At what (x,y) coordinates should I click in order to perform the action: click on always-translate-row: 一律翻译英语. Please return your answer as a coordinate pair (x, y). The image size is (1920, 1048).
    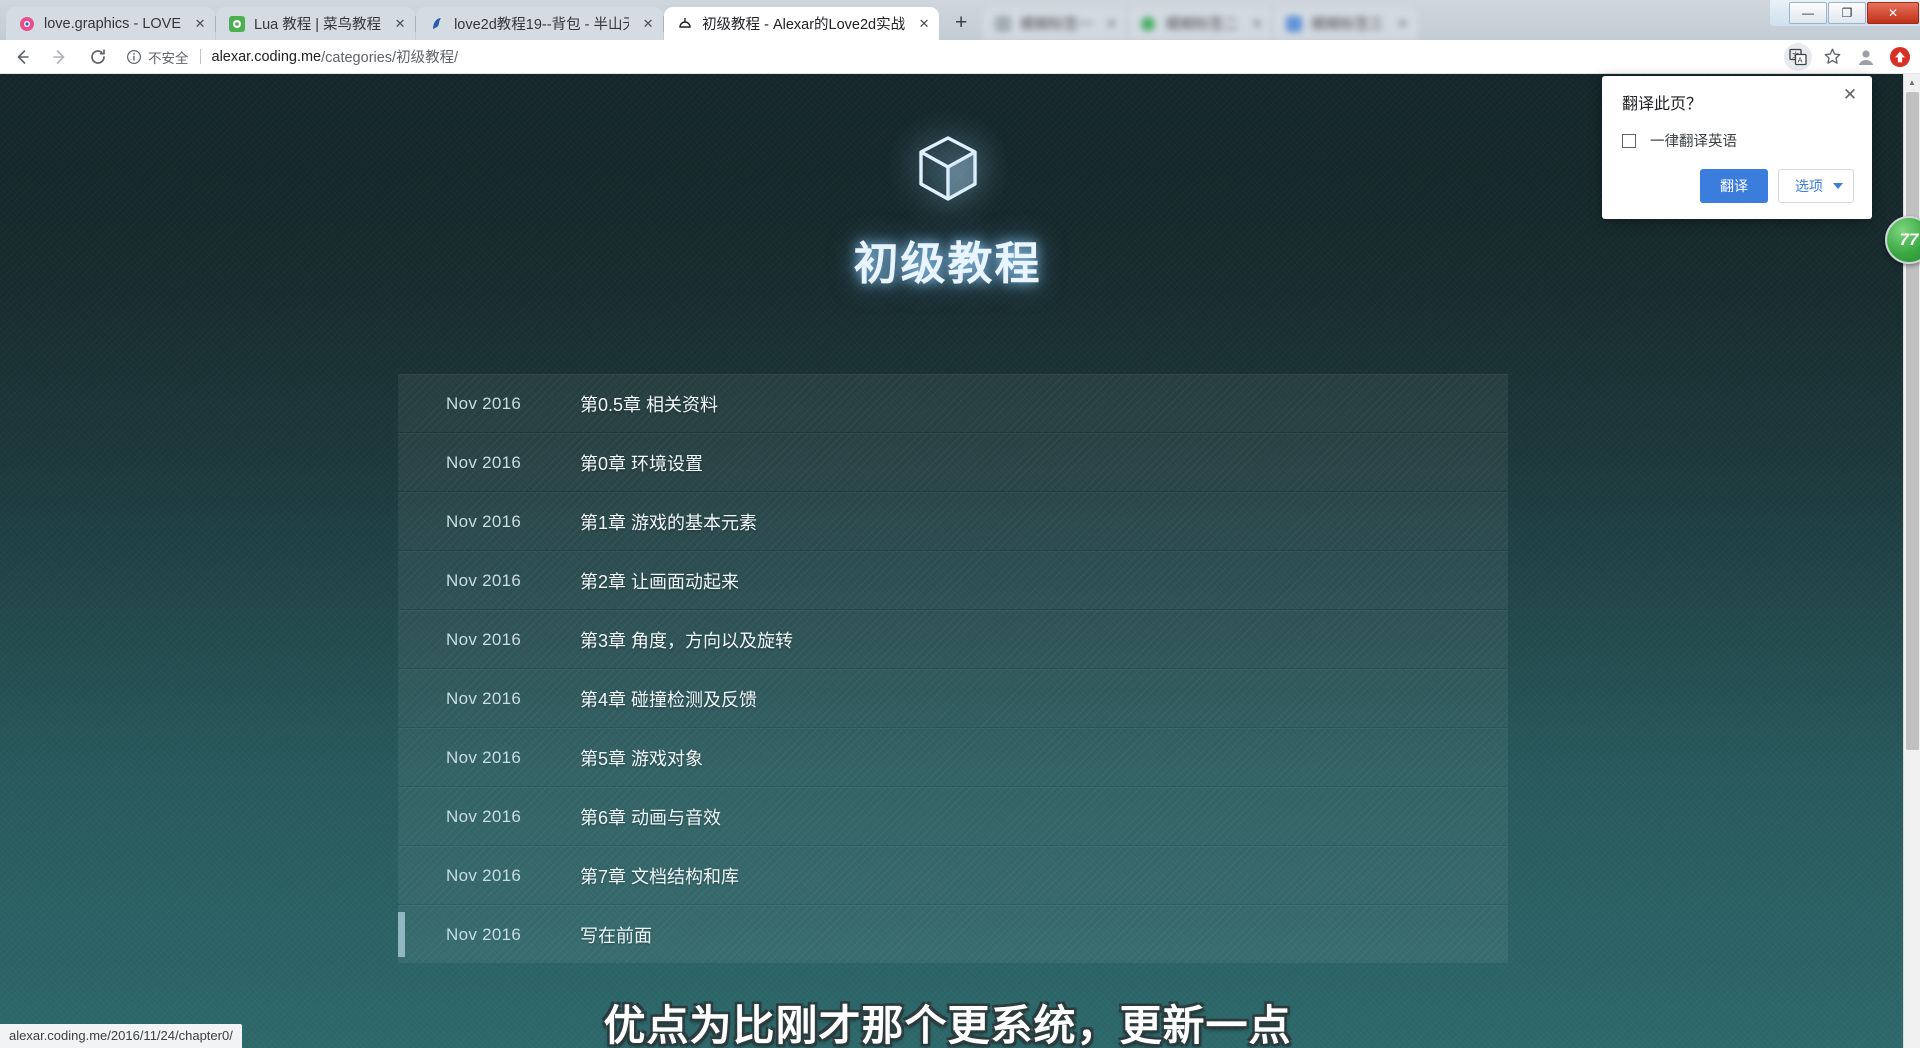
    Looking at the image, I should click on (1738, 140).